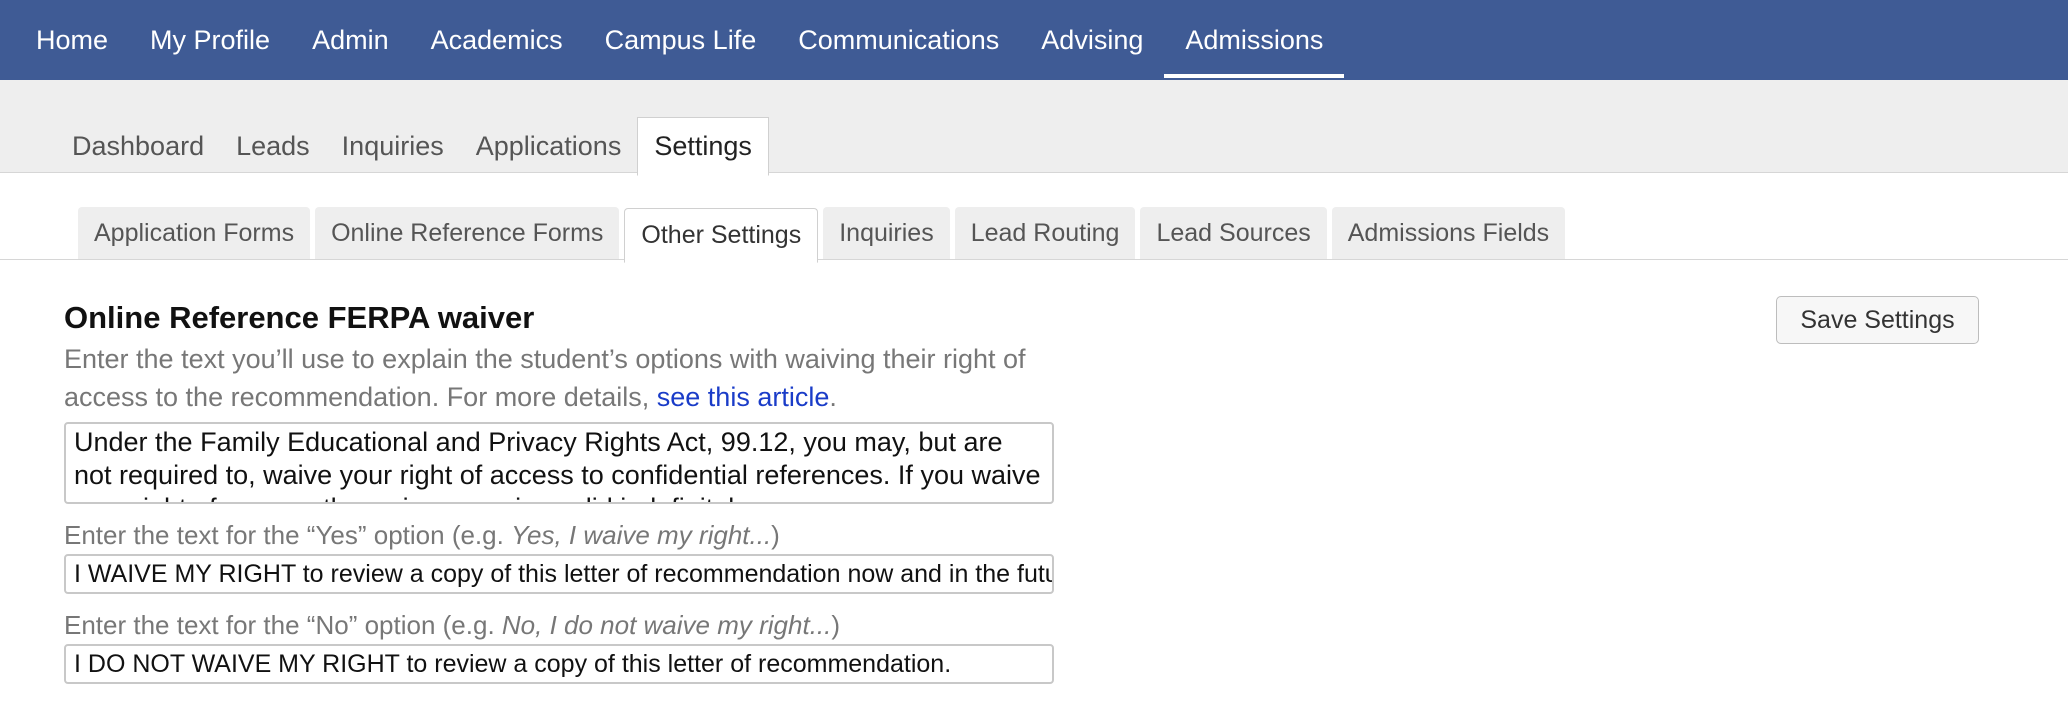  What do you see at coordinates (681, 40) in the screenshot?
I see `nav-campus-life: Campus Life` at bounding box center [681, 40].